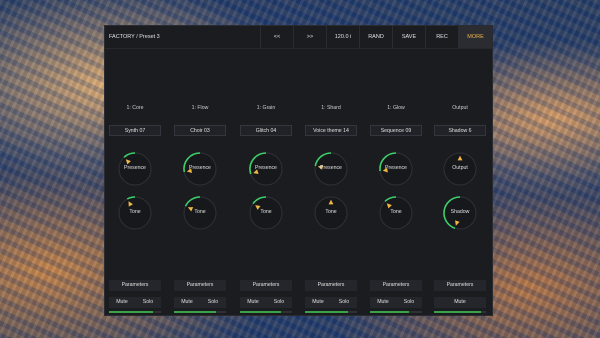 This screenshot has height=338, width=600. What do you see at coordinates (460, 108) in the screenshot?
I see `channel-name: Output` at bounding box center [460, 108].